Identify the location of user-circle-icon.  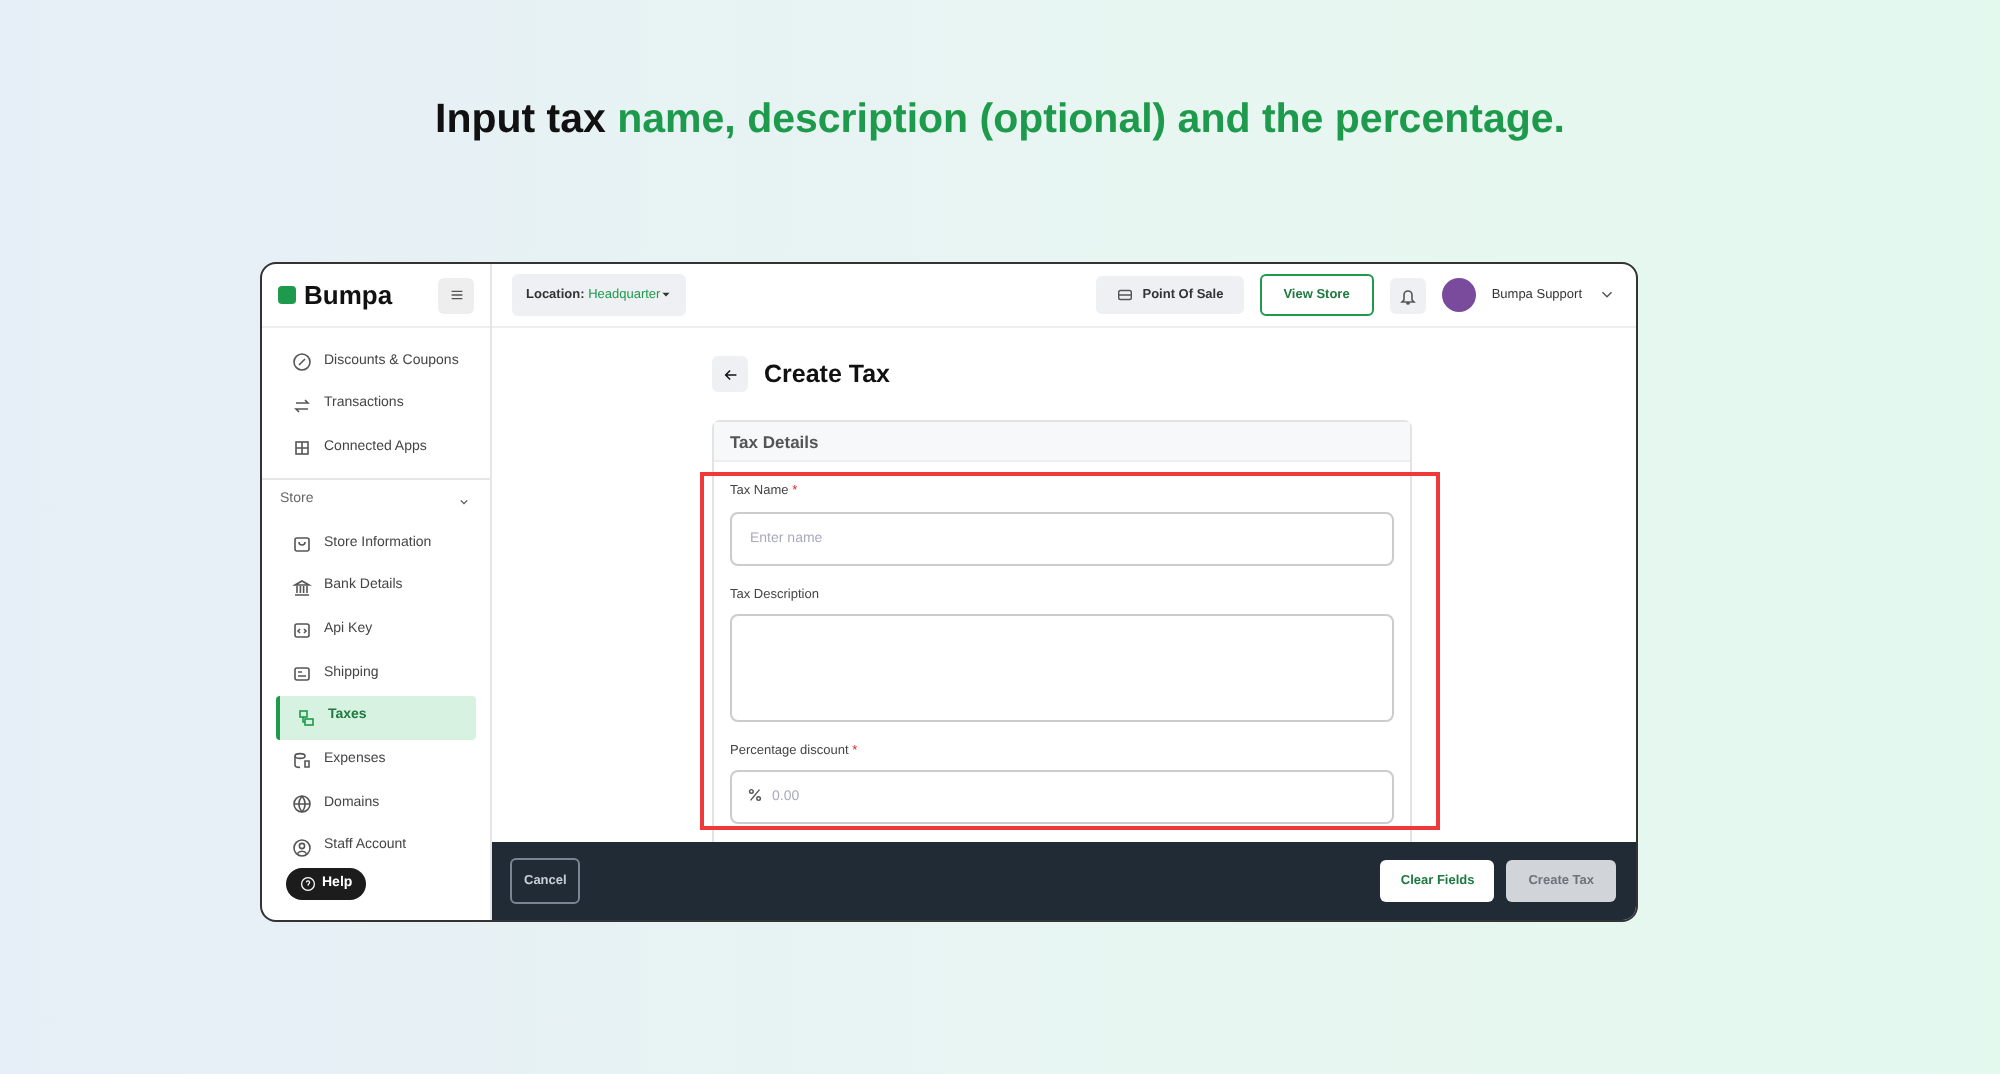
(302, 847).